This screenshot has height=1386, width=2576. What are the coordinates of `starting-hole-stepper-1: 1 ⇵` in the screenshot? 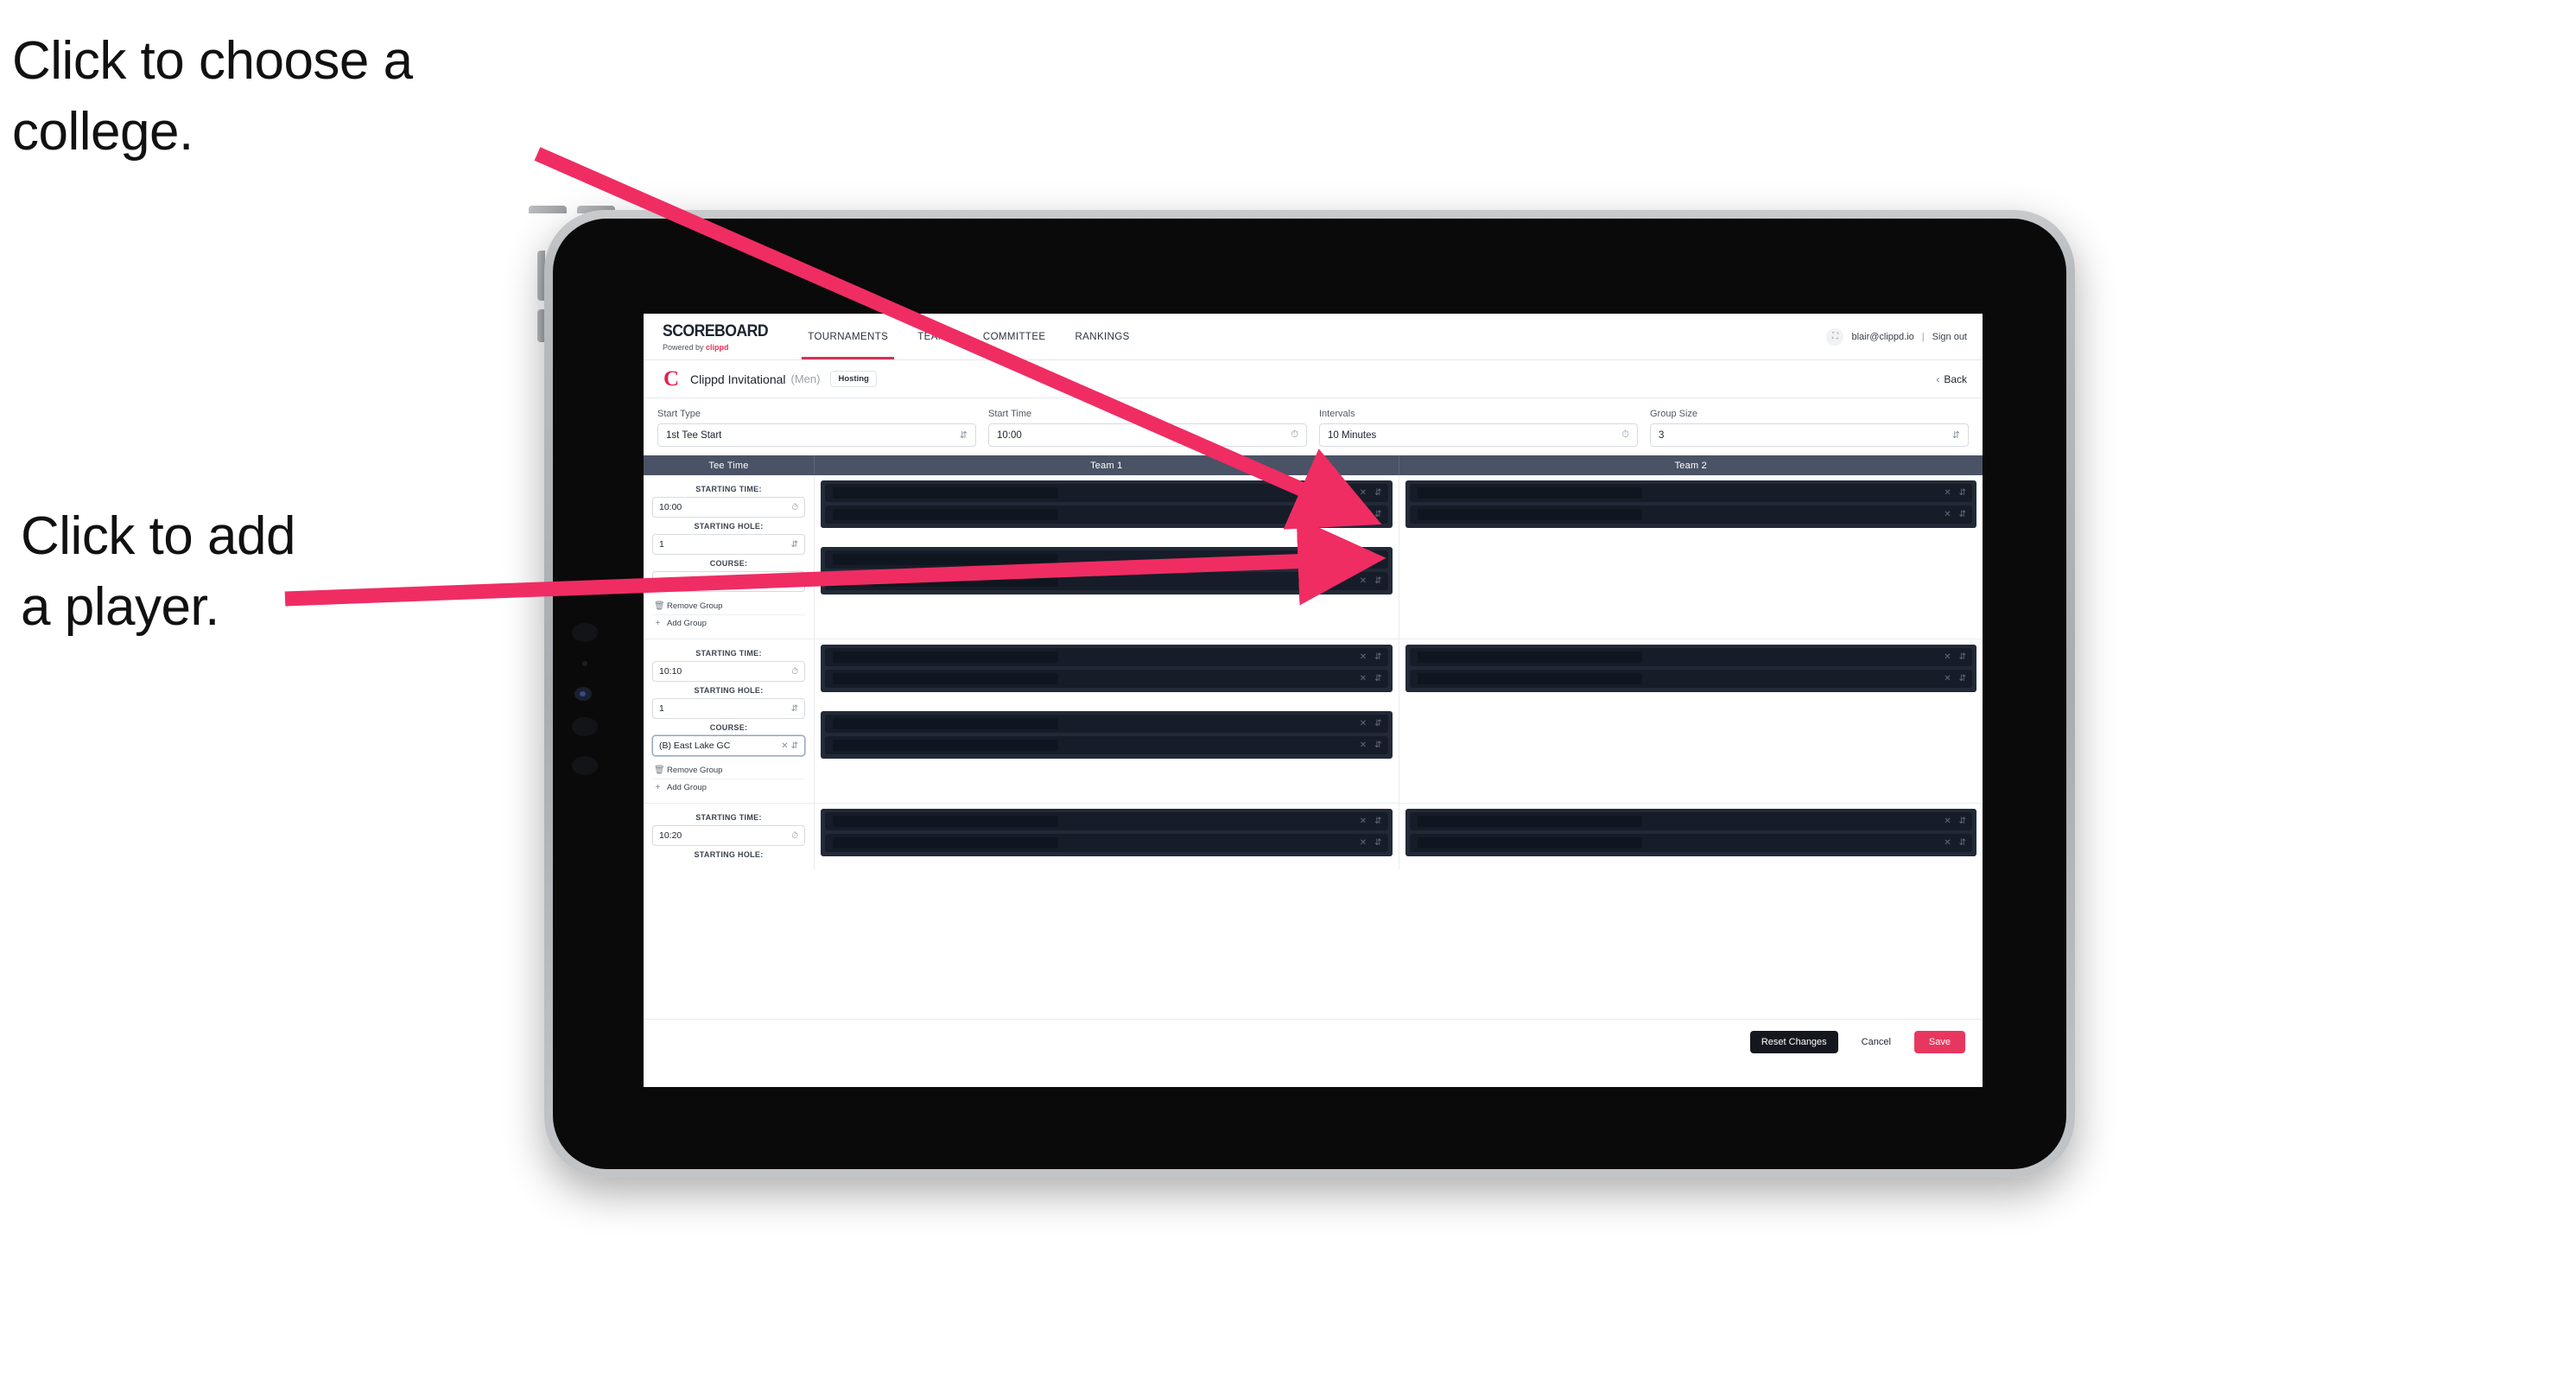 It's located at (728, 544).